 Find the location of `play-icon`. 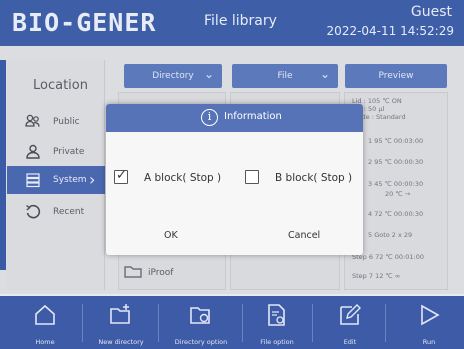

play-icon is located at coordinates (430, 315).